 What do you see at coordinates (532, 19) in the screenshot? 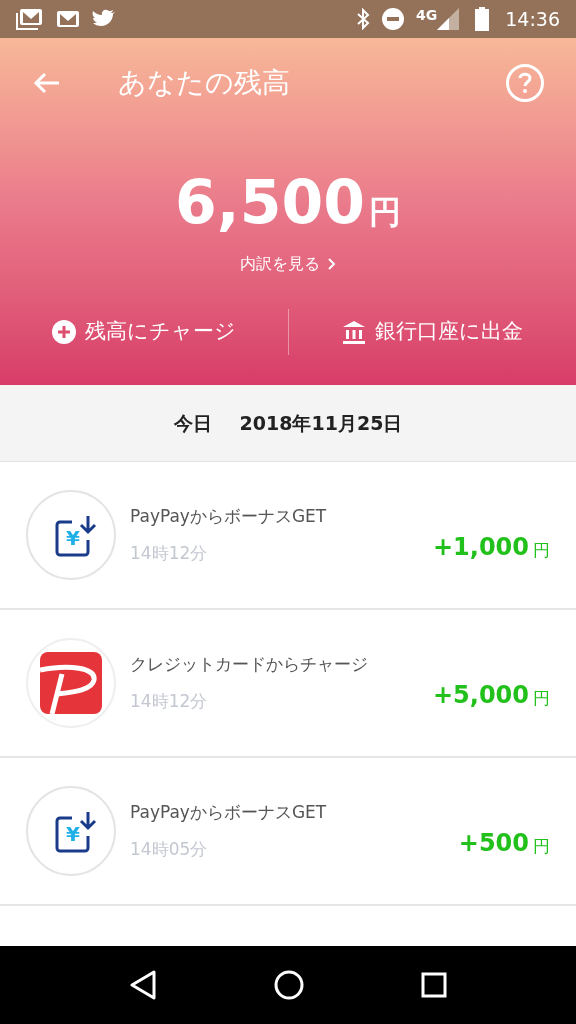
I see `clock: 14:36` at bounding box center [532, 19].